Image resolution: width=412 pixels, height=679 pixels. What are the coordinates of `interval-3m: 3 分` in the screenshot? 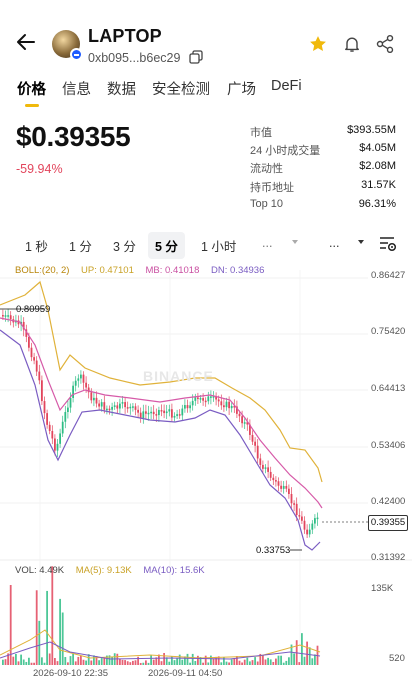 It's located at (124, 245).